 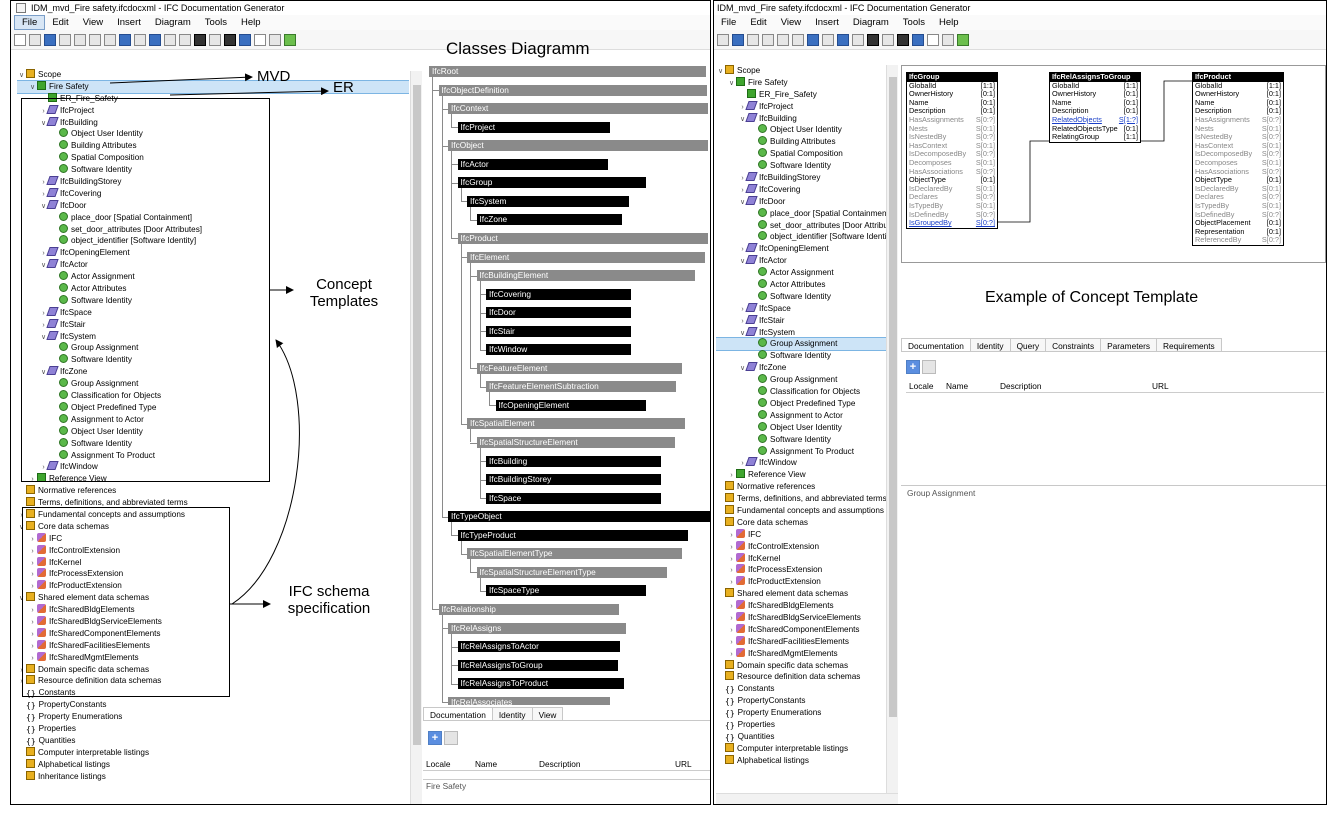 I want to click on arrow-to-er, so click(x=249, y=91).